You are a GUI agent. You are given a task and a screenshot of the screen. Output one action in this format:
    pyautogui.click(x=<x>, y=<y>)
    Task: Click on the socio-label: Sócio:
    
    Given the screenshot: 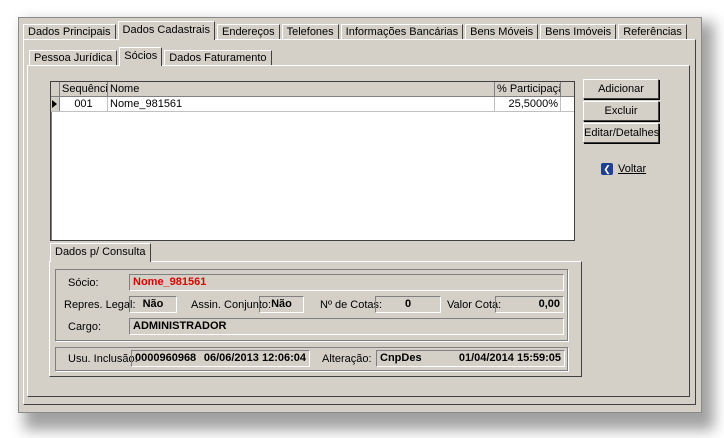 What is the action you would take?
    pyautogui.click(x=83, y=283)
    